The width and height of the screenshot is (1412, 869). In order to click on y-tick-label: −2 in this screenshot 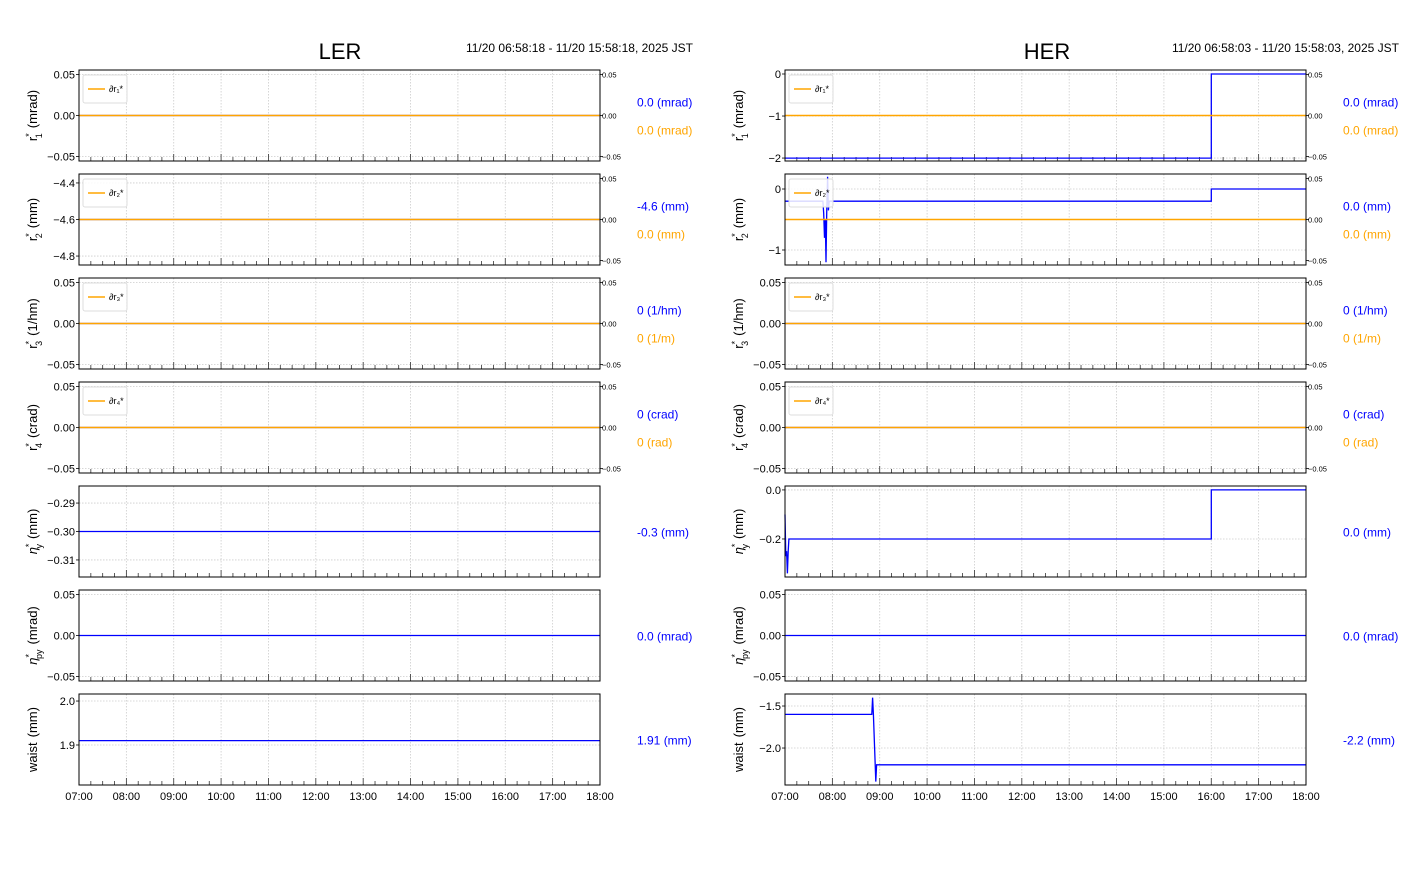, I will do `click(774, 159)`.